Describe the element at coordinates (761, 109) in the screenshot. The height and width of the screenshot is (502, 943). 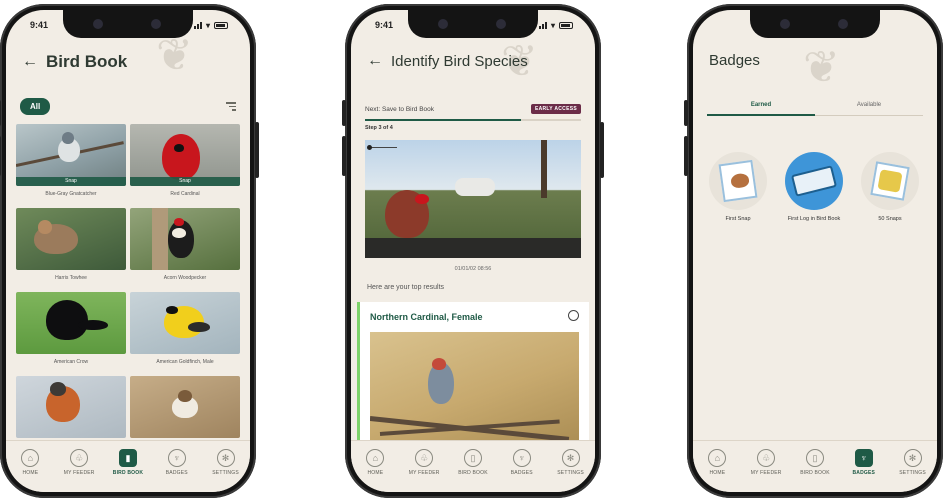
I see `tab-earned: Earned` at that location.